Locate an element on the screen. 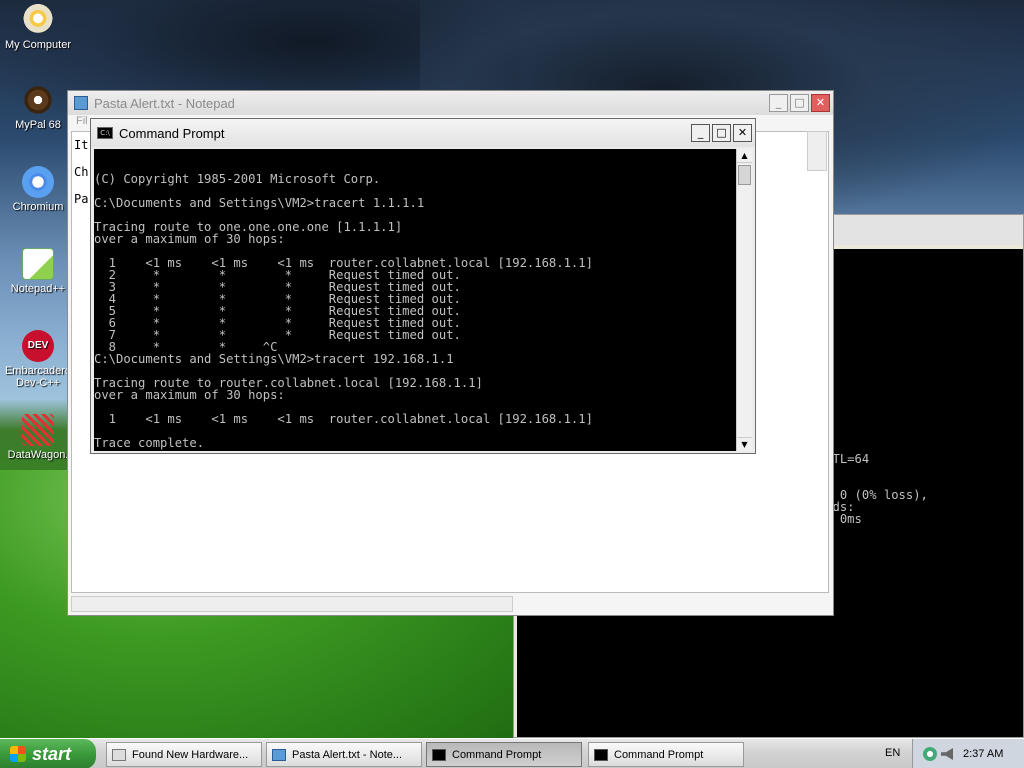  windows-flag-icon is located at coordinates (18, 754).